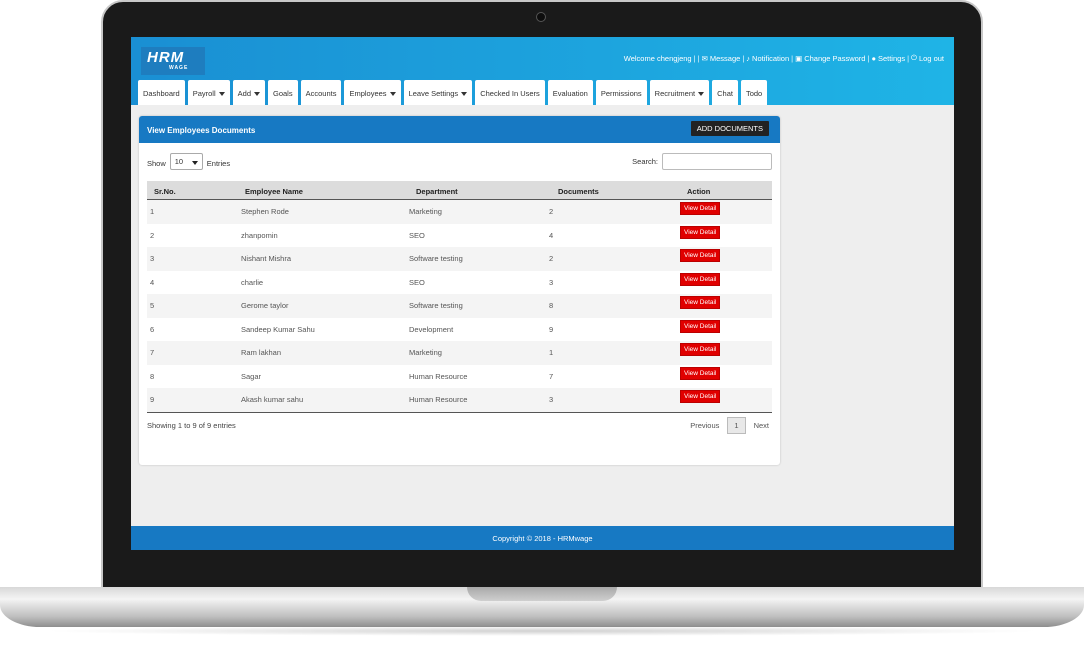 The image size is (1084, 647). What do you see at coordinates (425, 352) in the screenshot?
I see `cell-department: Marketing` at bounding box center [425, 352].